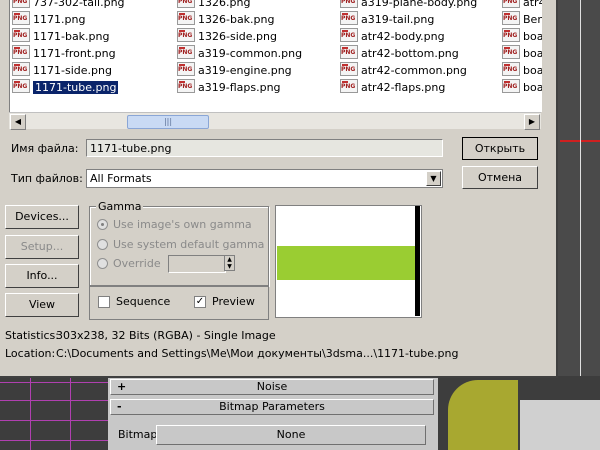  Describe the element at coordinates (419, 4) in the screenshot. I see `file-name: a319-plane-body.png` at that location.